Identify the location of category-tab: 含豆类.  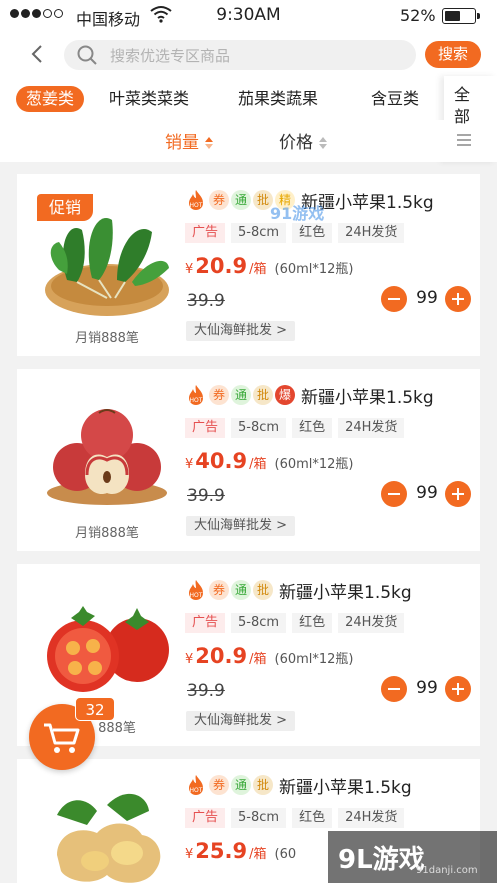
(395, 99).